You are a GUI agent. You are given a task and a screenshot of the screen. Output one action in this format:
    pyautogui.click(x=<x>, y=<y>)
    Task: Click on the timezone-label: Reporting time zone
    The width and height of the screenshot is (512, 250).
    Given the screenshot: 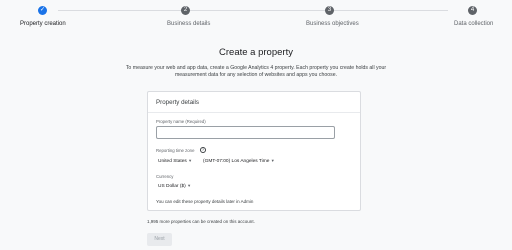 What is the action you would take?
    pyautogui.click(x=175, y=150)
    